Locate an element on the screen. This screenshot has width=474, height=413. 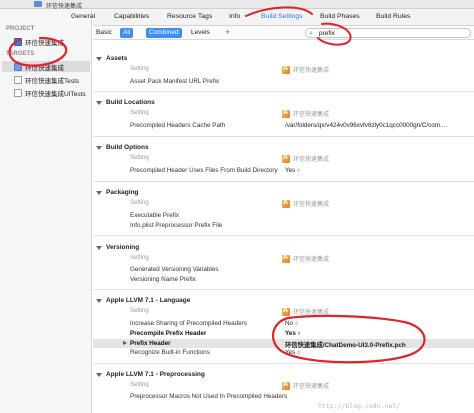
section-title: Build Locations is located at coordinates (130, 102).